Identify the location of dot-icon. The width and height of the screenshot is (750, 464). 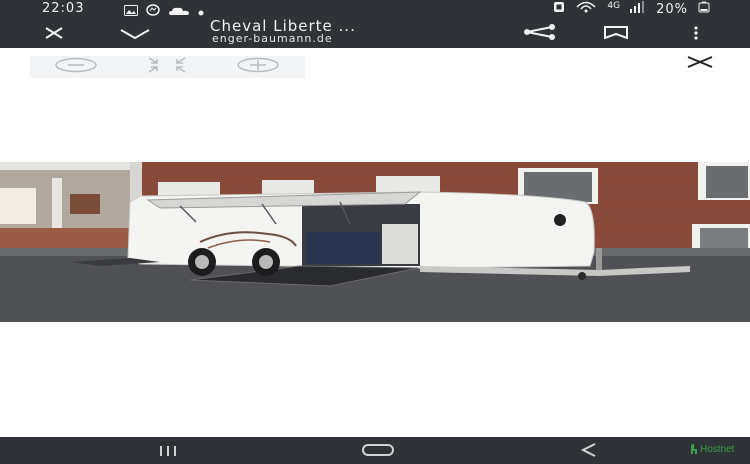
(201, 12).